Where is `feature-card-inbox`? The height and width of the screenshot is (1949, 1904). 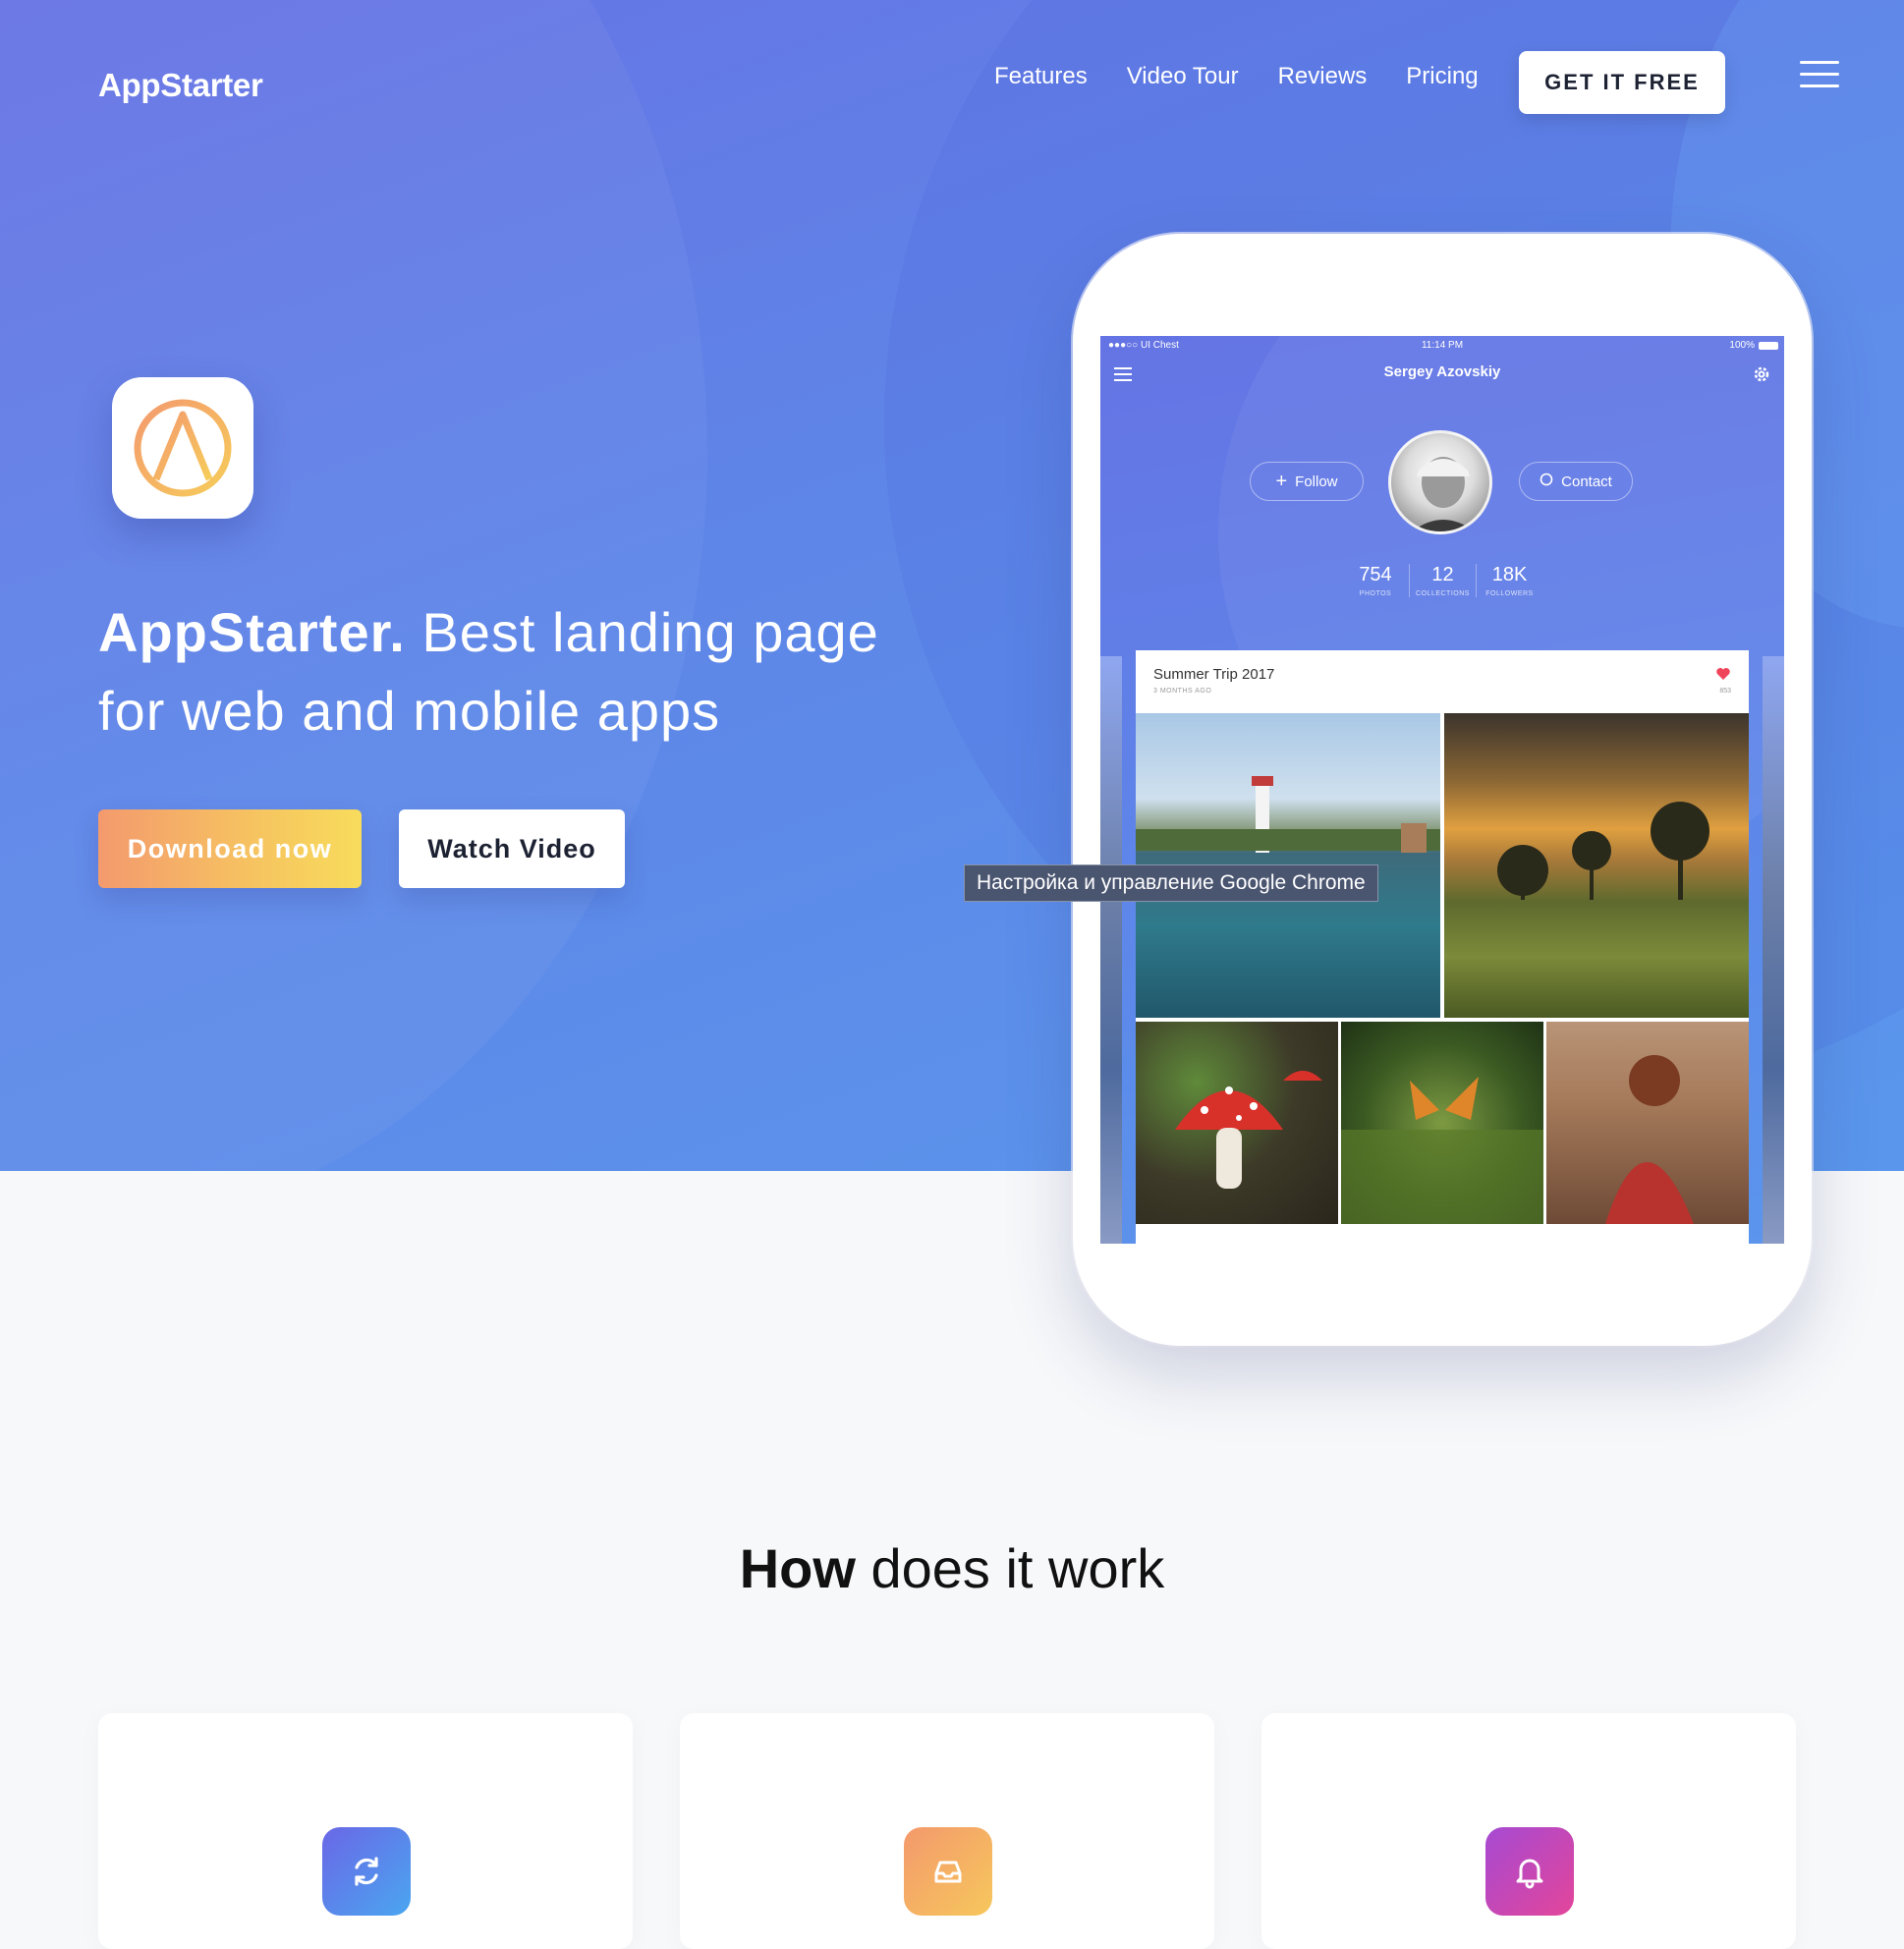 feature-card-inbox is located at coordinates (947, 1831).